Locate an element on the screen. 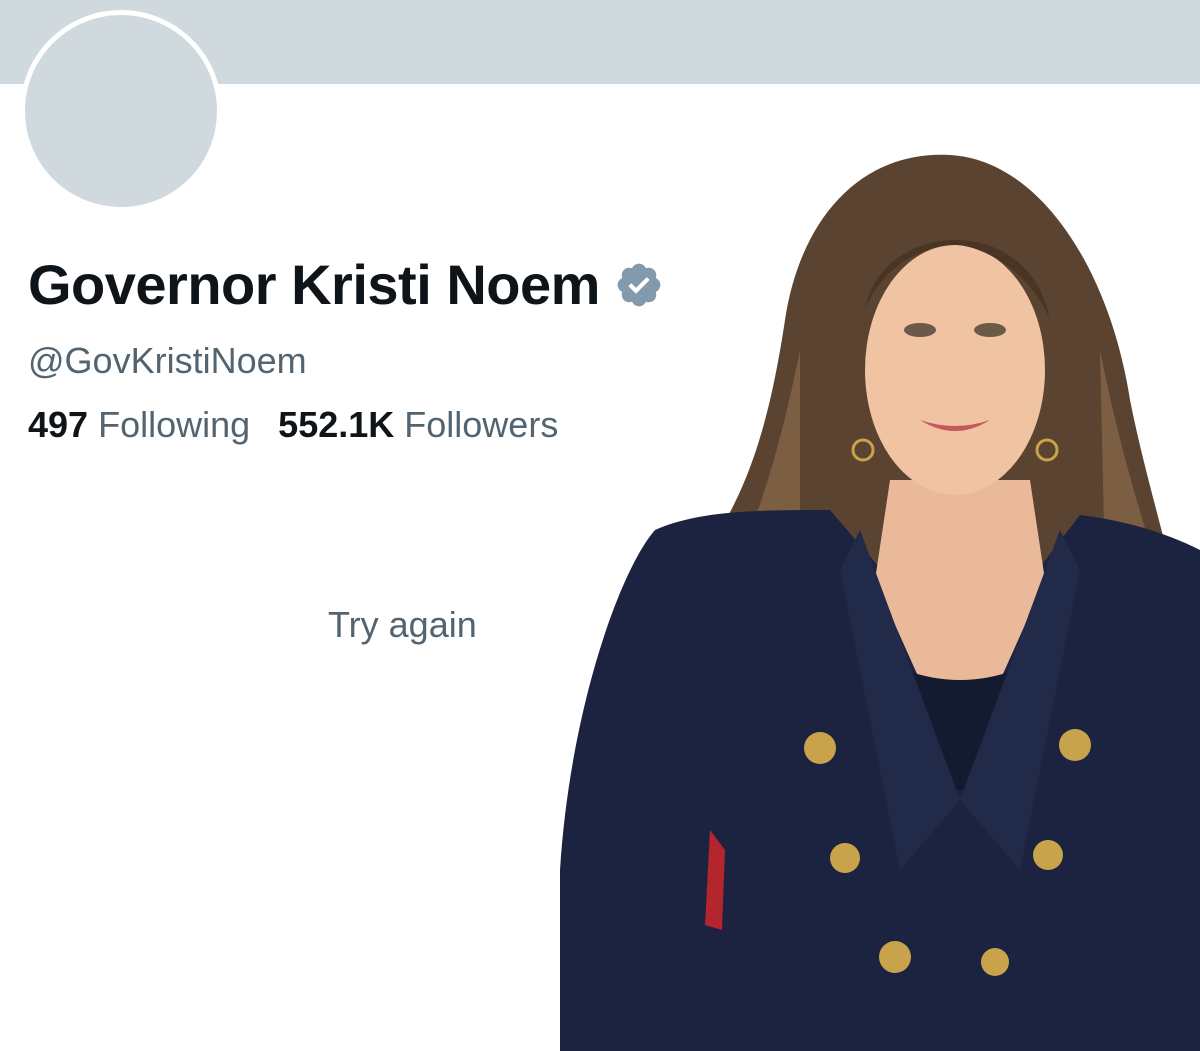 Image resolution: width=1200 pixels, height=1051 pixels. display-name: Governor Kristi Noem is located at coordinates (314, 284).